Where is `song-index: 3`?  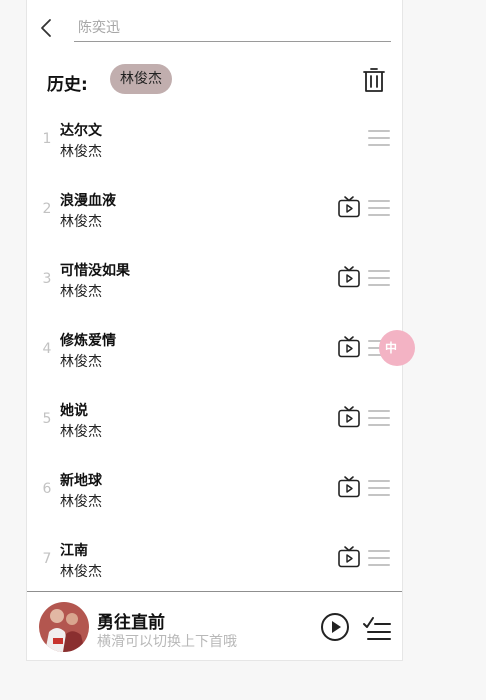
song-index: 3 is located at coordinates (47, 279).